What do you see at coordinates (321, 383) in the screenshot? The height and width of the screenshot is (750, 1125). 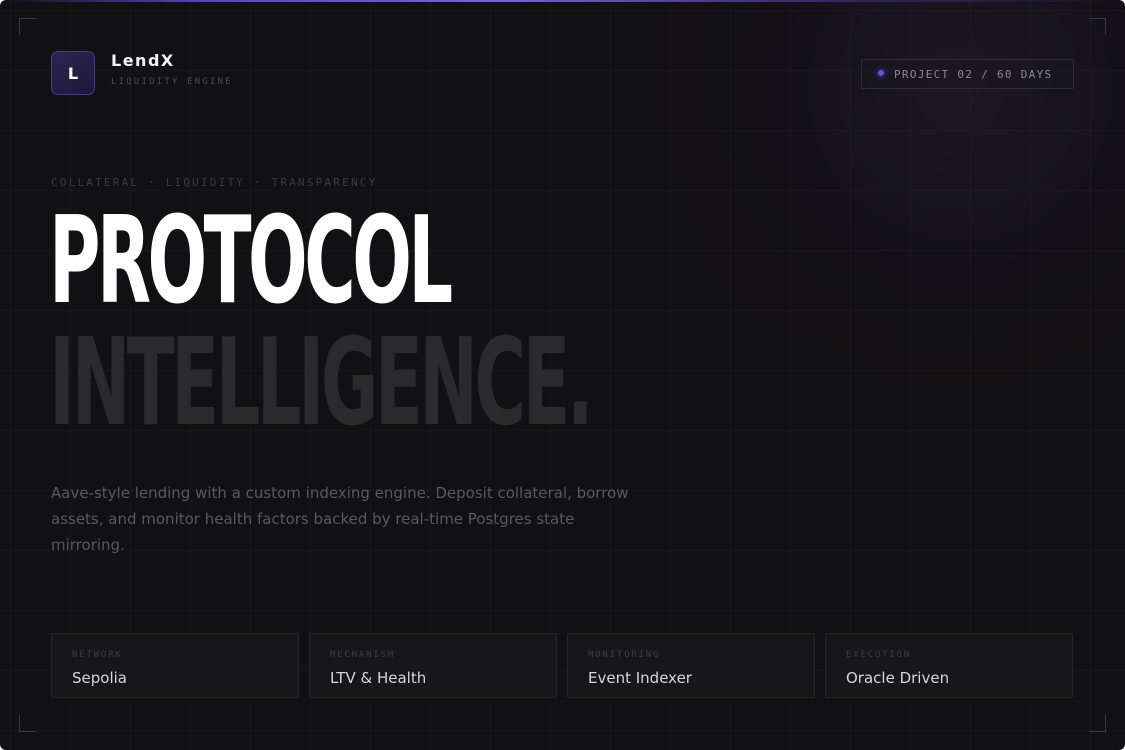 I see `headline-secondary: INTELLIGENCE.` at bounding box center [321, 383].